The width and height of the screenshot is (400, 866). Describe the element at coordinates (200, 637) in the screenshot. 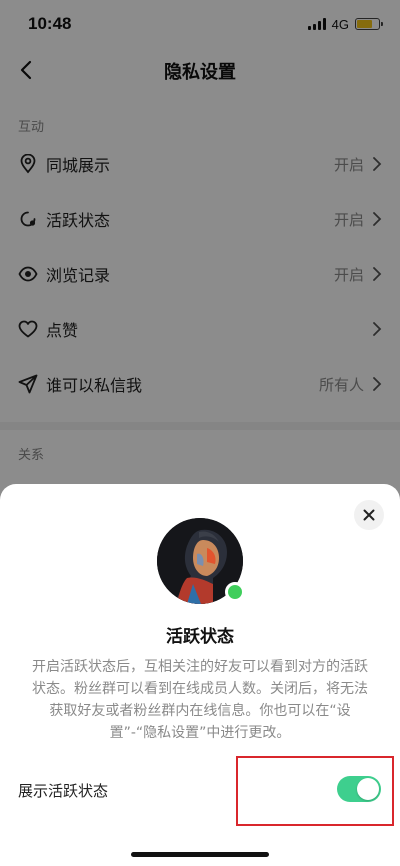

I see `sheet-title: 活跃状态` at that location.